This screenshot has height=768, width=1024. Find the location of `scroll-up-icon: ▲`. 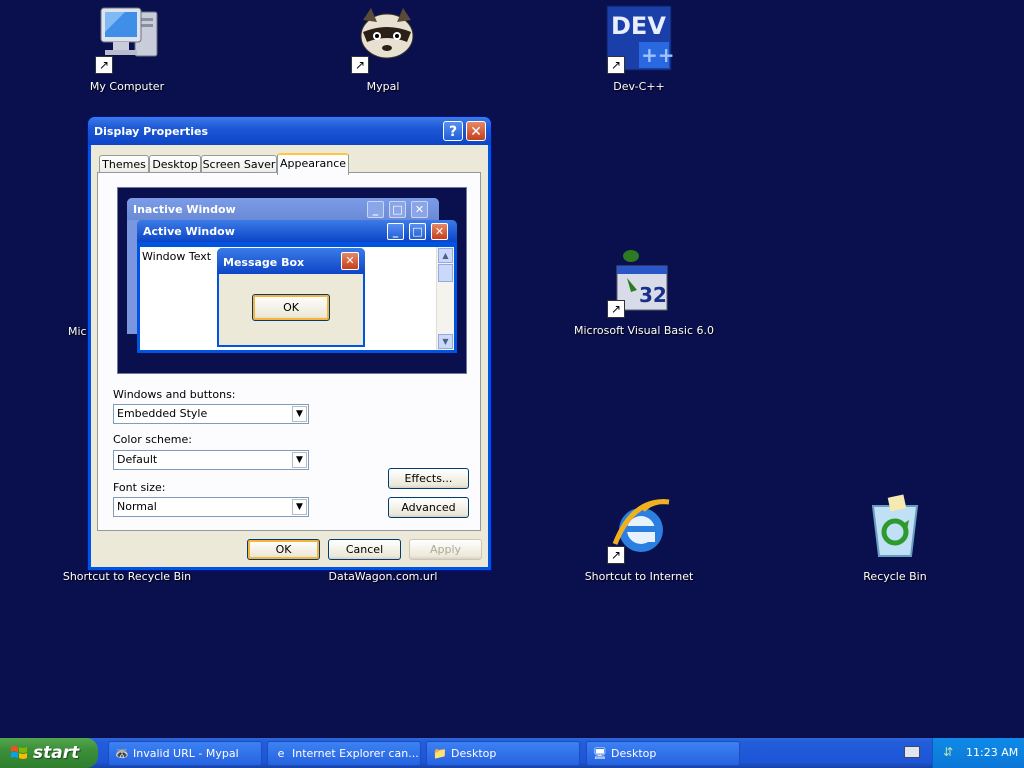

scroll-up-icon: ▲ is located at coordinates (445, 255).